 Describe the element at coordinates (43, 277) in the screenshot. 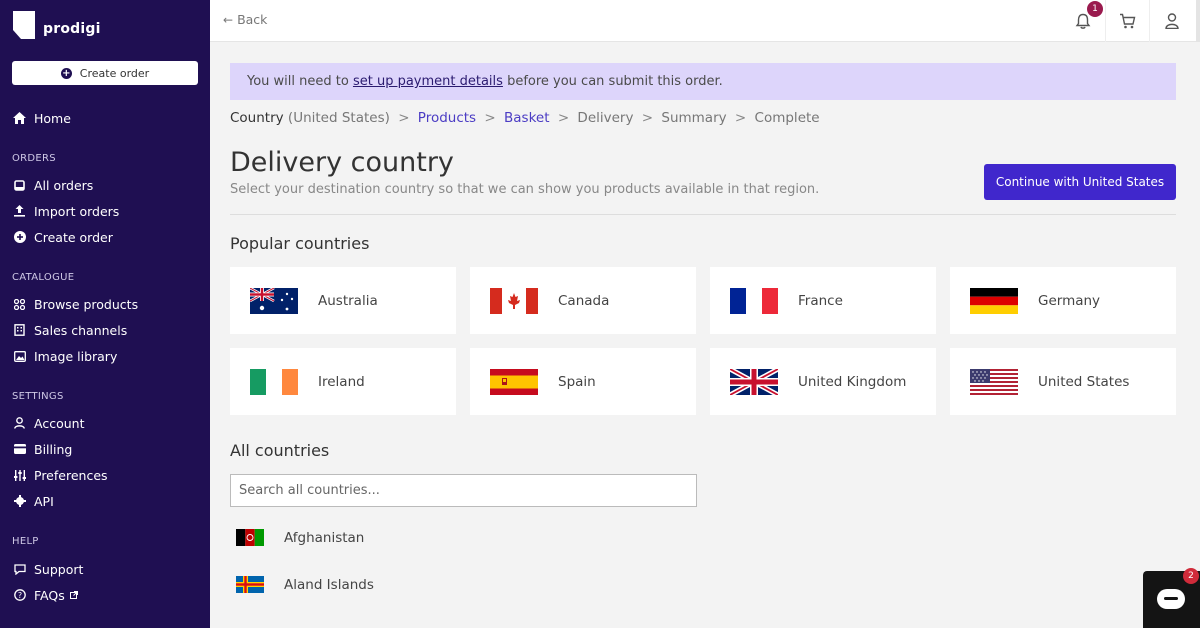

I see `section-catalogue: CATALOGUE` at that location.